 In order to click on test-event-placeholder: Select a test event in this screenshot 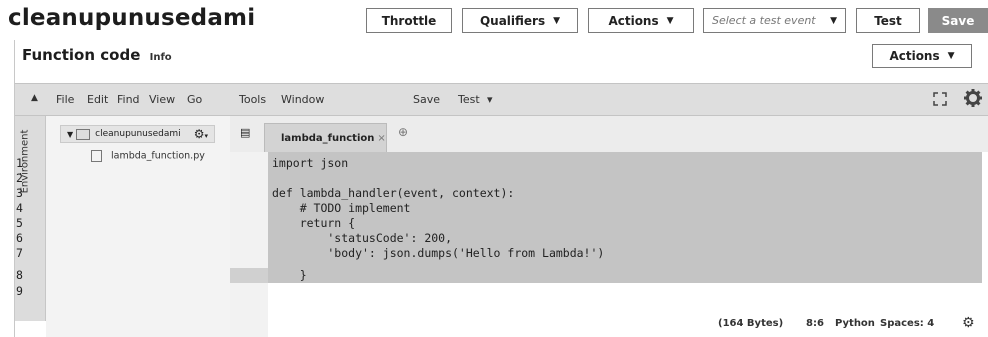, I will do `click(764, 20)`.